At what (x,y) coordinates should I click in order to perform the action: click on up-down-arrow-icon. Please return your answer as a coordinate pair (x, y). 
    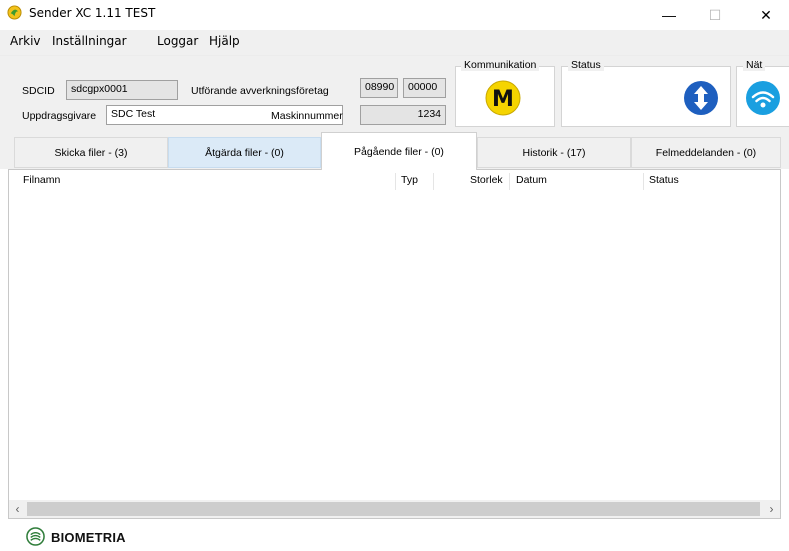
    Looking at the image, I should click on (701, 98).